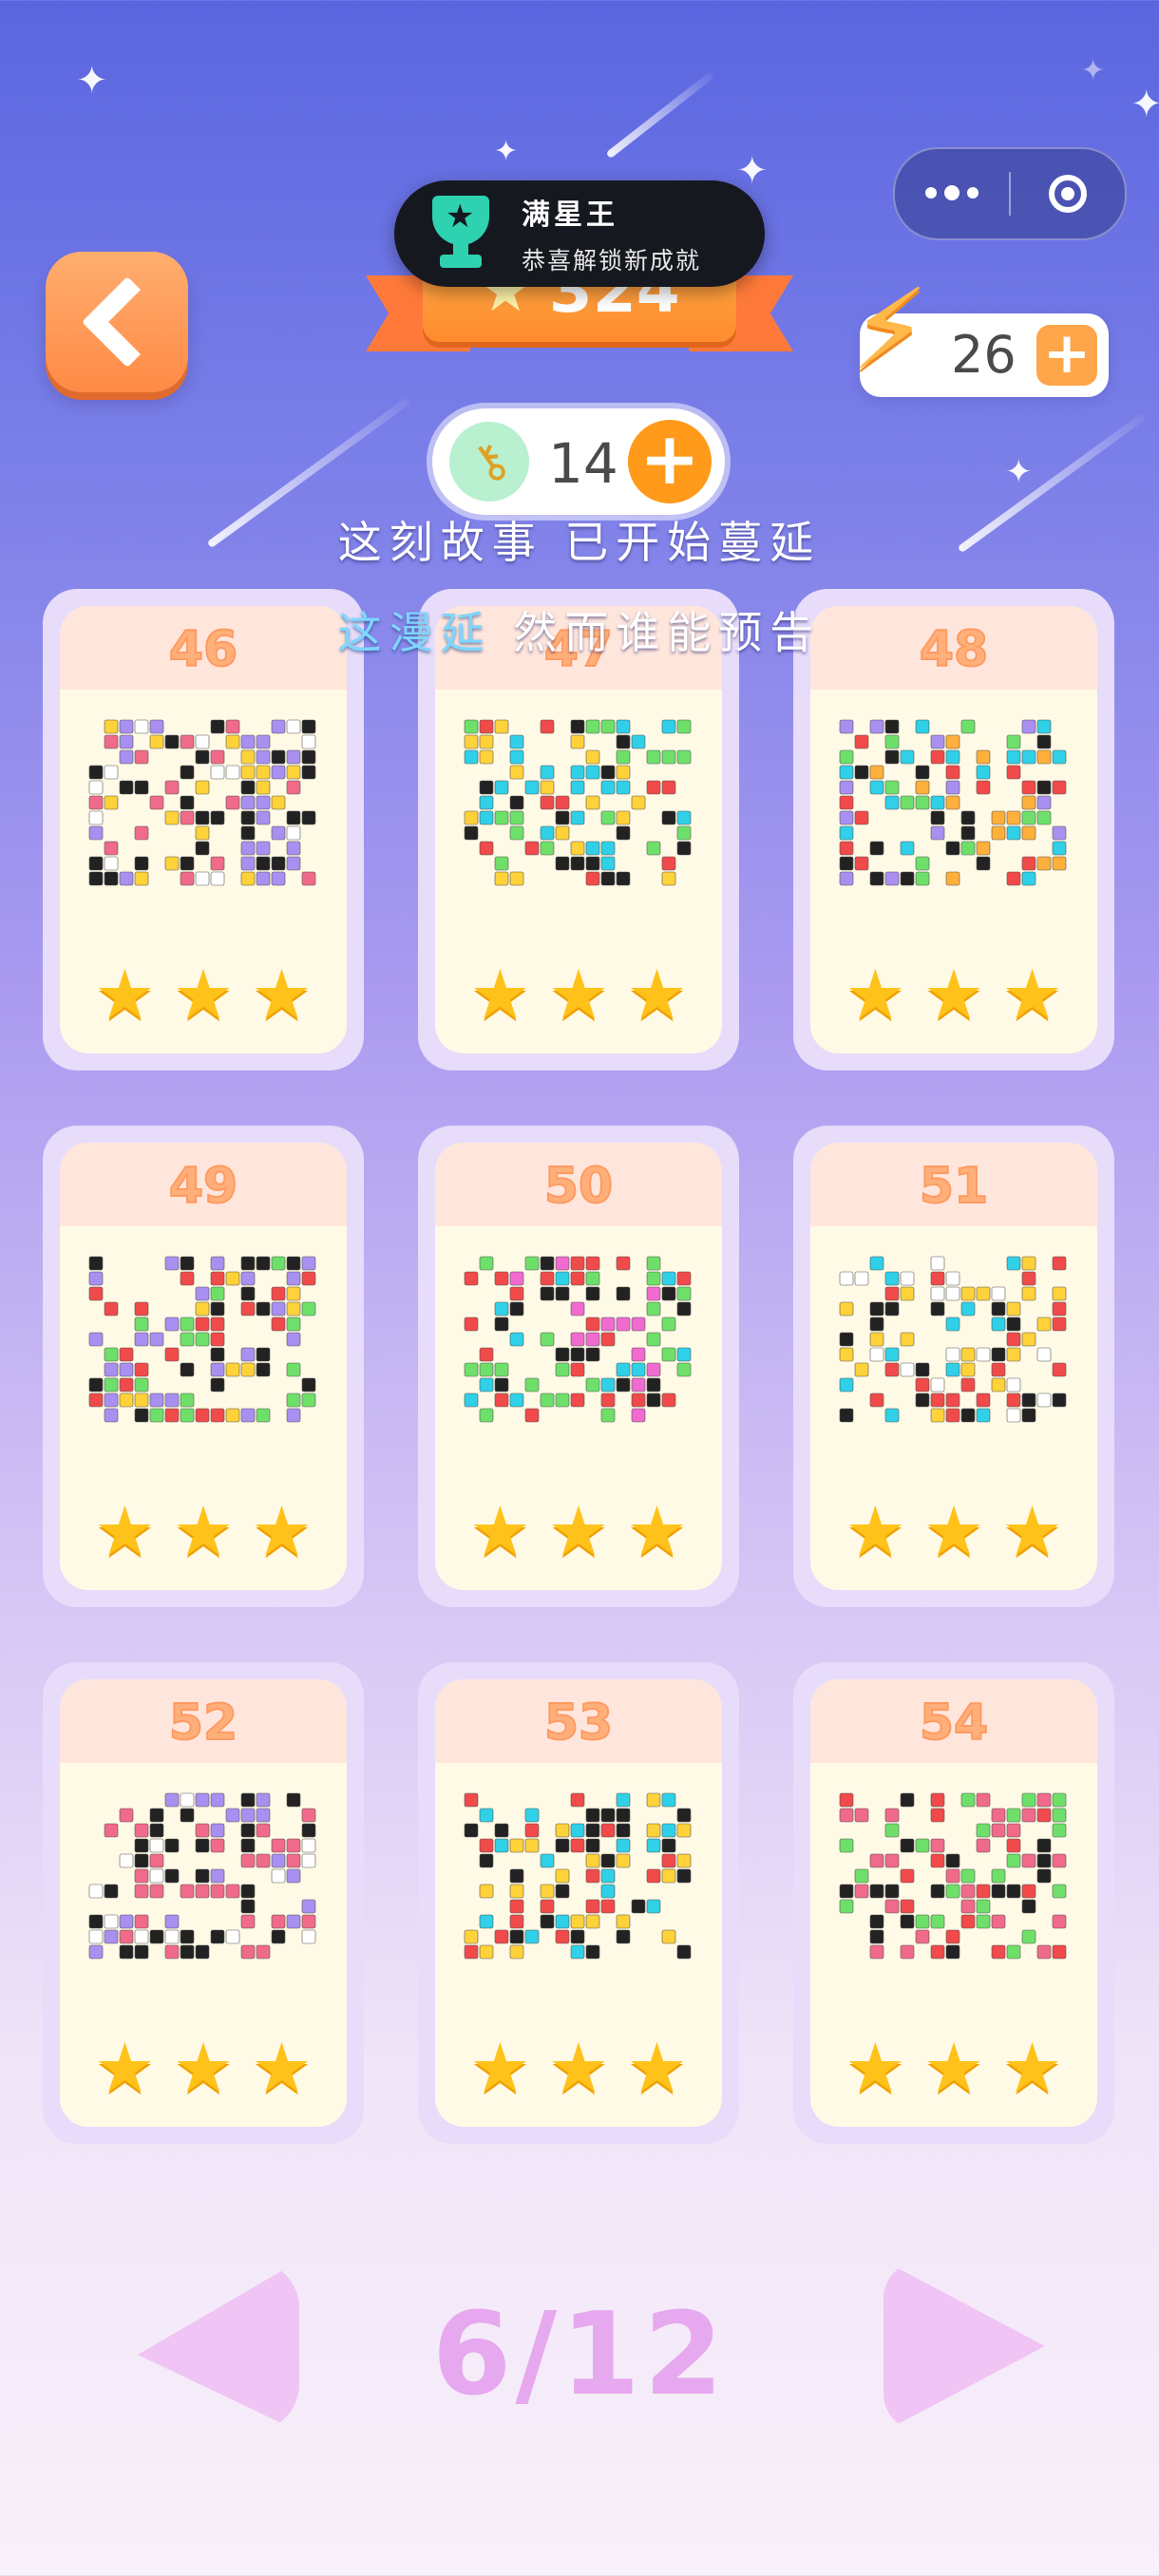 The image size is (1159, 2576). I want to click on lyric-rest: 然而谁能预告, so click(656, 632).